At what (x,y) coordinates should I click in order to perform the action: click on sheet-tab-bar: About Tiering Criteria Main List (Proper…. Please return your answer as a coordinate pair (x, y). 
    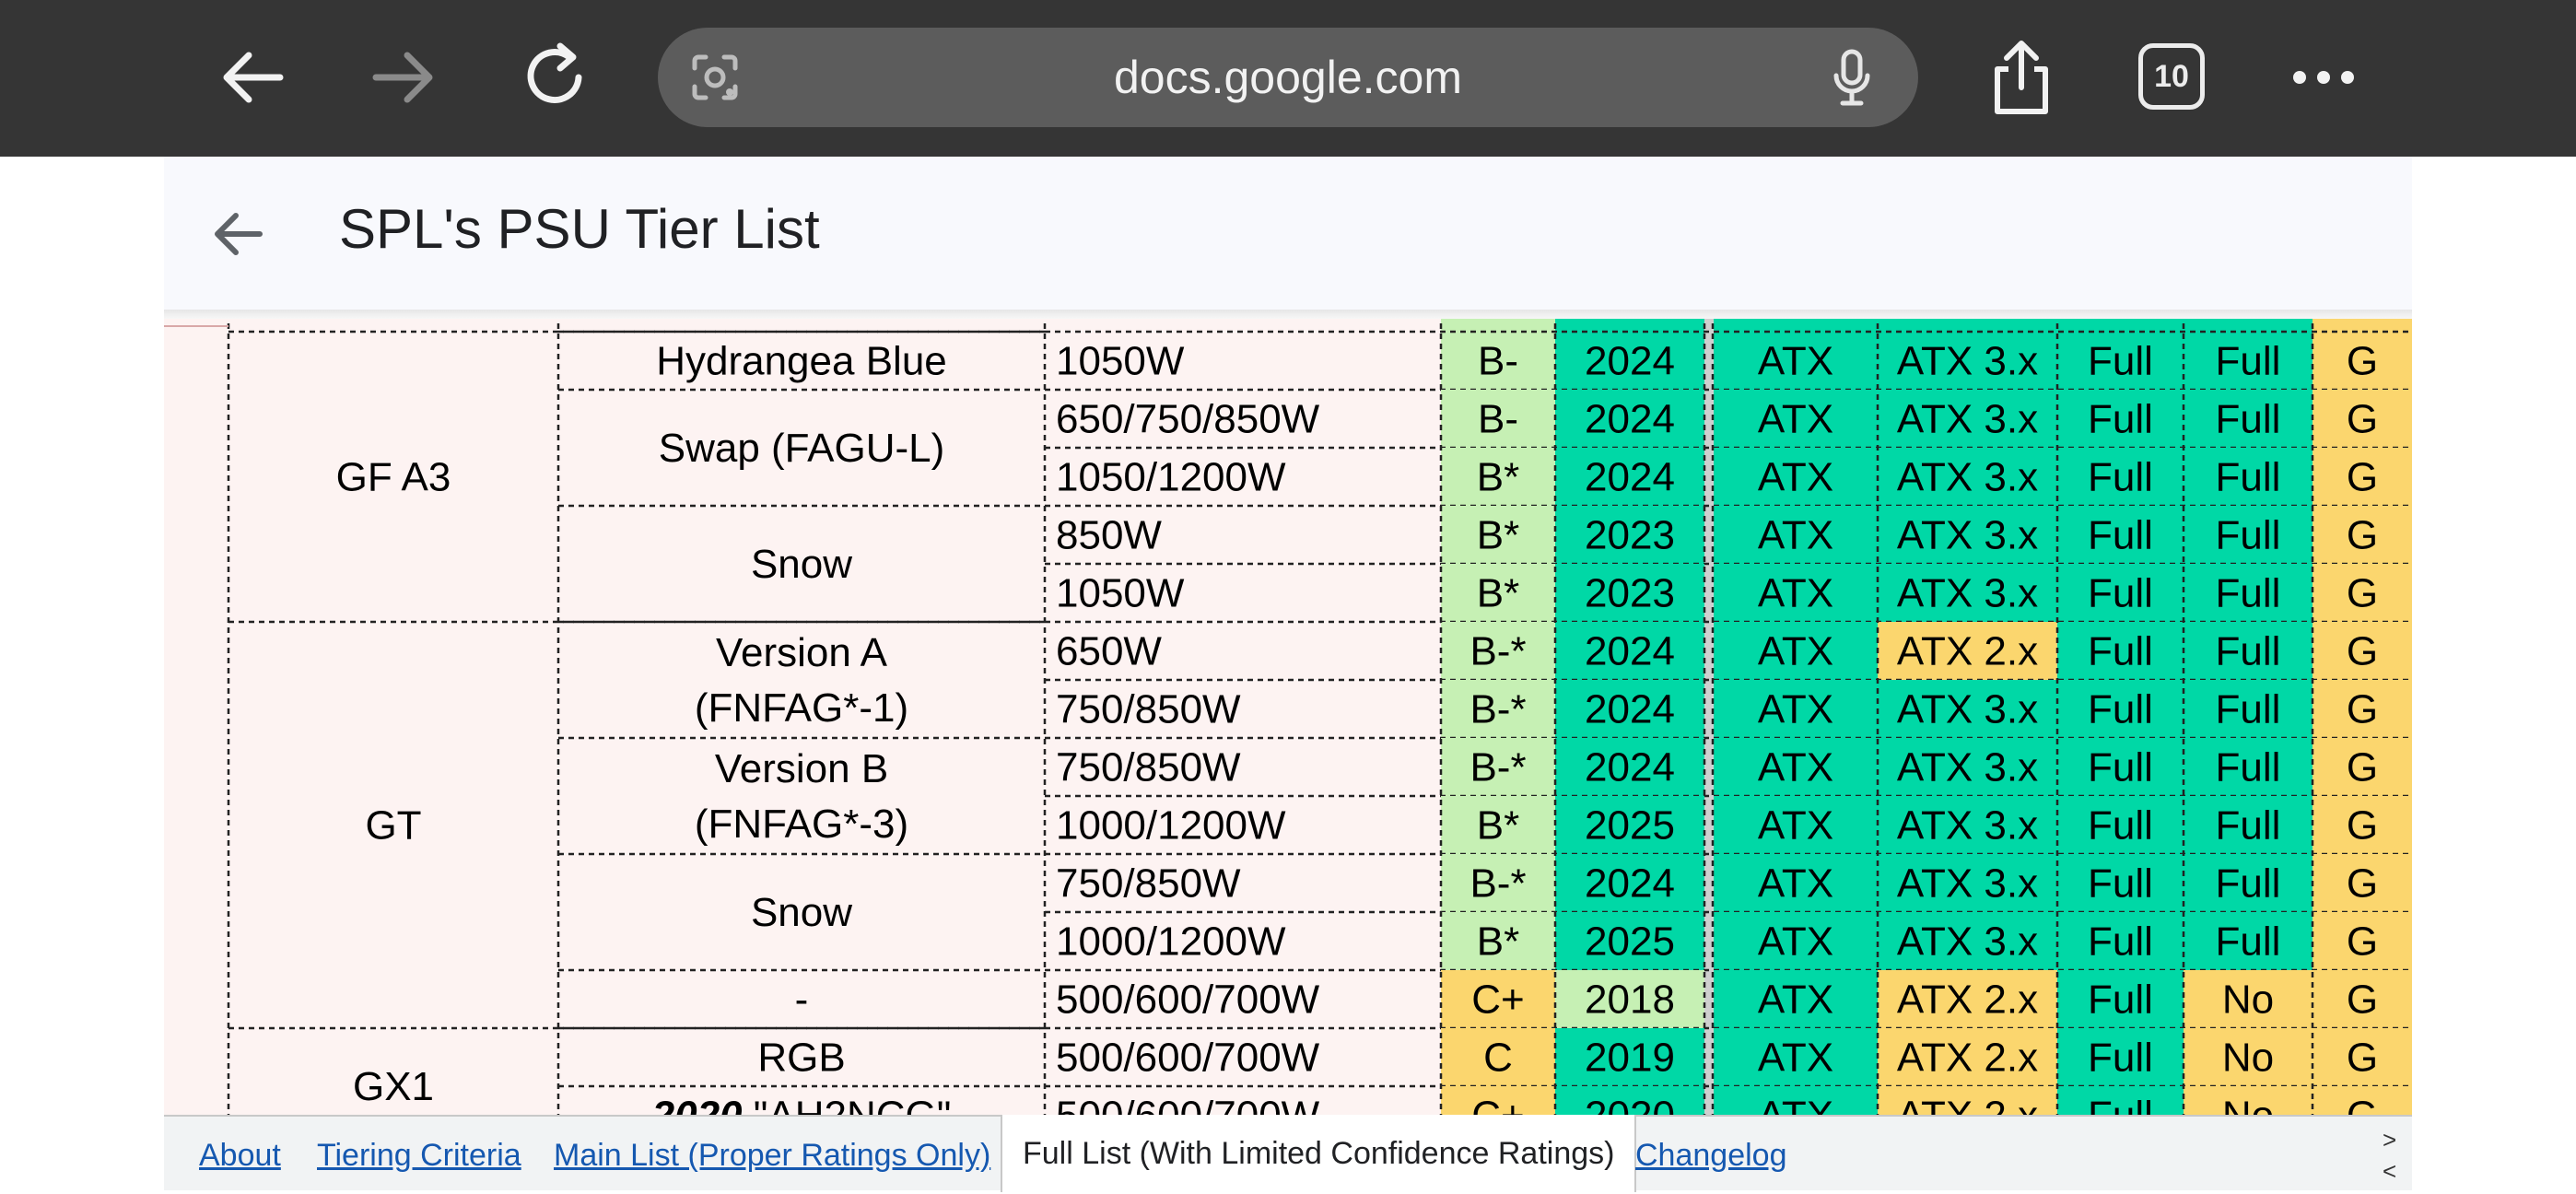
    Looking at the image, I should click on (1288, 1153).